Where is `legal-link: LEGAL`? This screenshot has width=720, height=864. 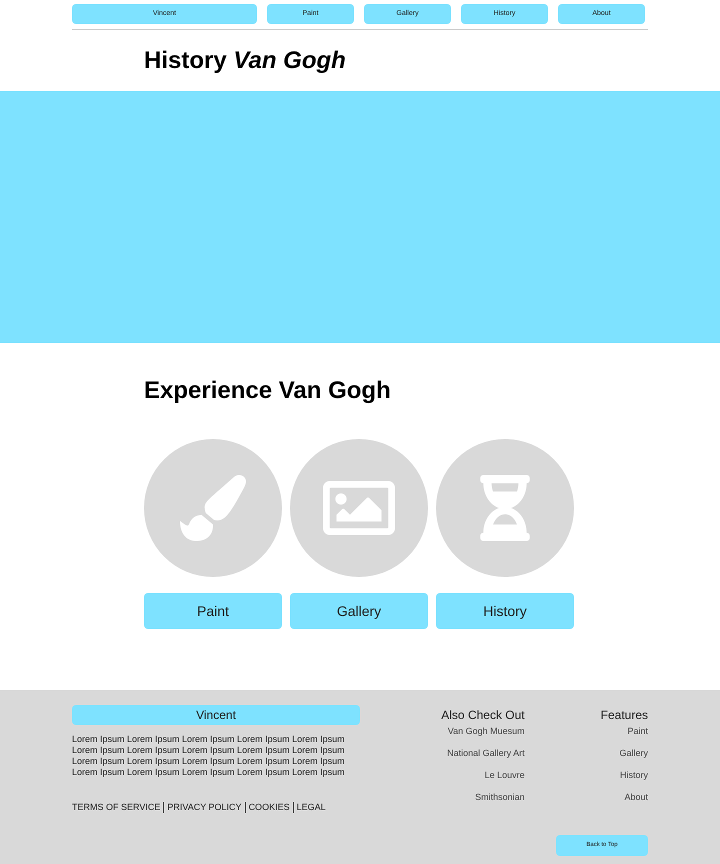 legal-link: LEGAL is located at coordinates (311, 807).